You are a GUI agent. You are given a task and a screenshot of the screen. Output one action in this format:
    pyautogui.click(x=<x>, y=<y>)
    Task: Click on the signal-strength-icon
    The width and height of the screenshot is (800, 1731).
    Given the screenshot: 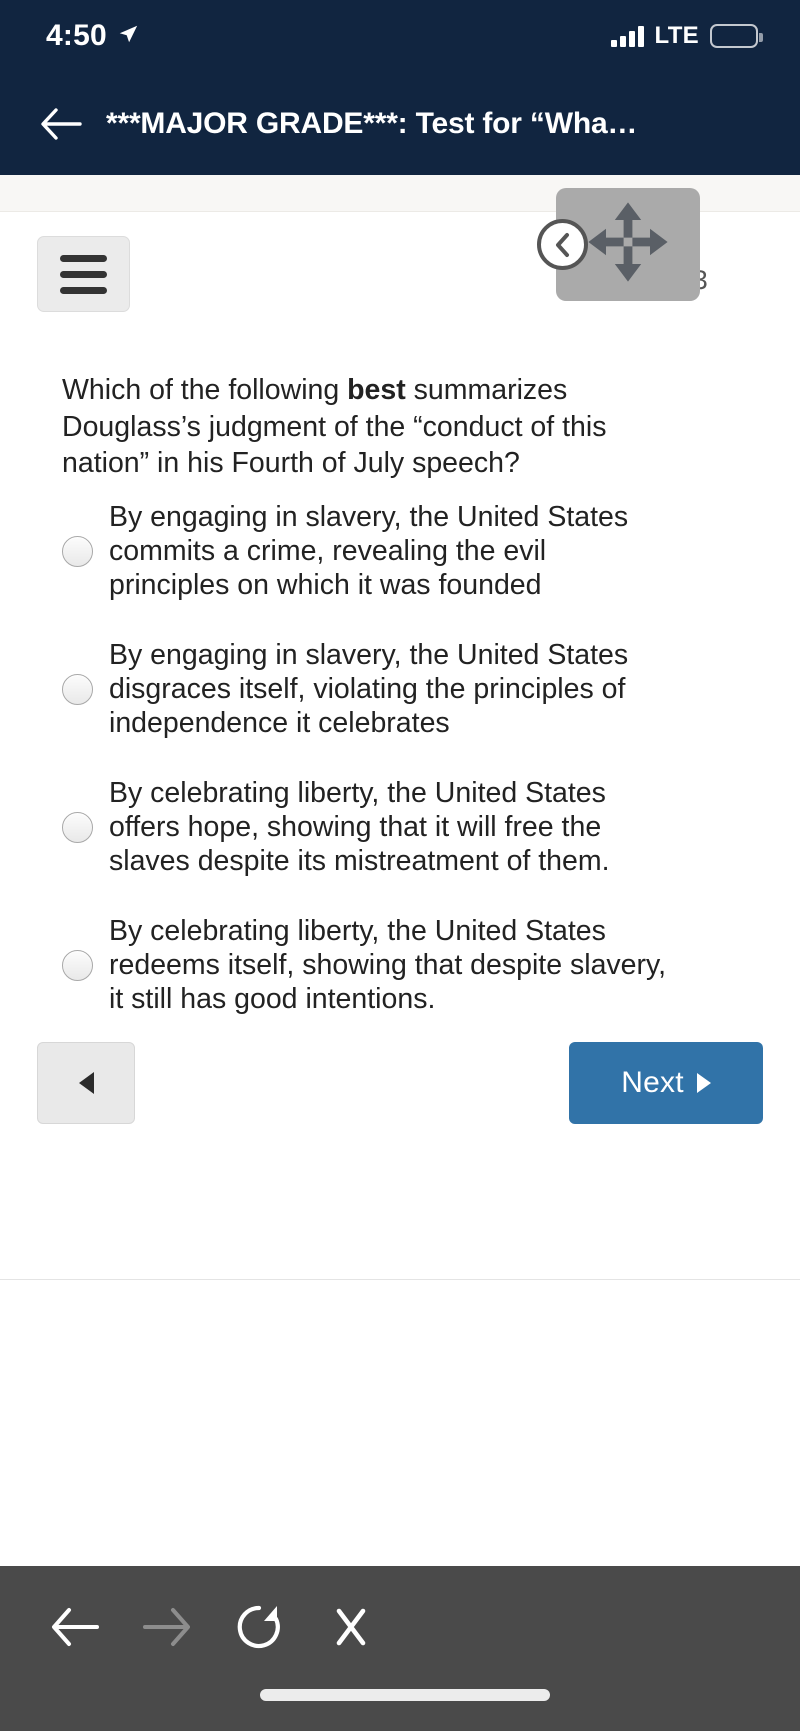 What is the action you would take?
    pyautogui.click(x=627, y=36)
    